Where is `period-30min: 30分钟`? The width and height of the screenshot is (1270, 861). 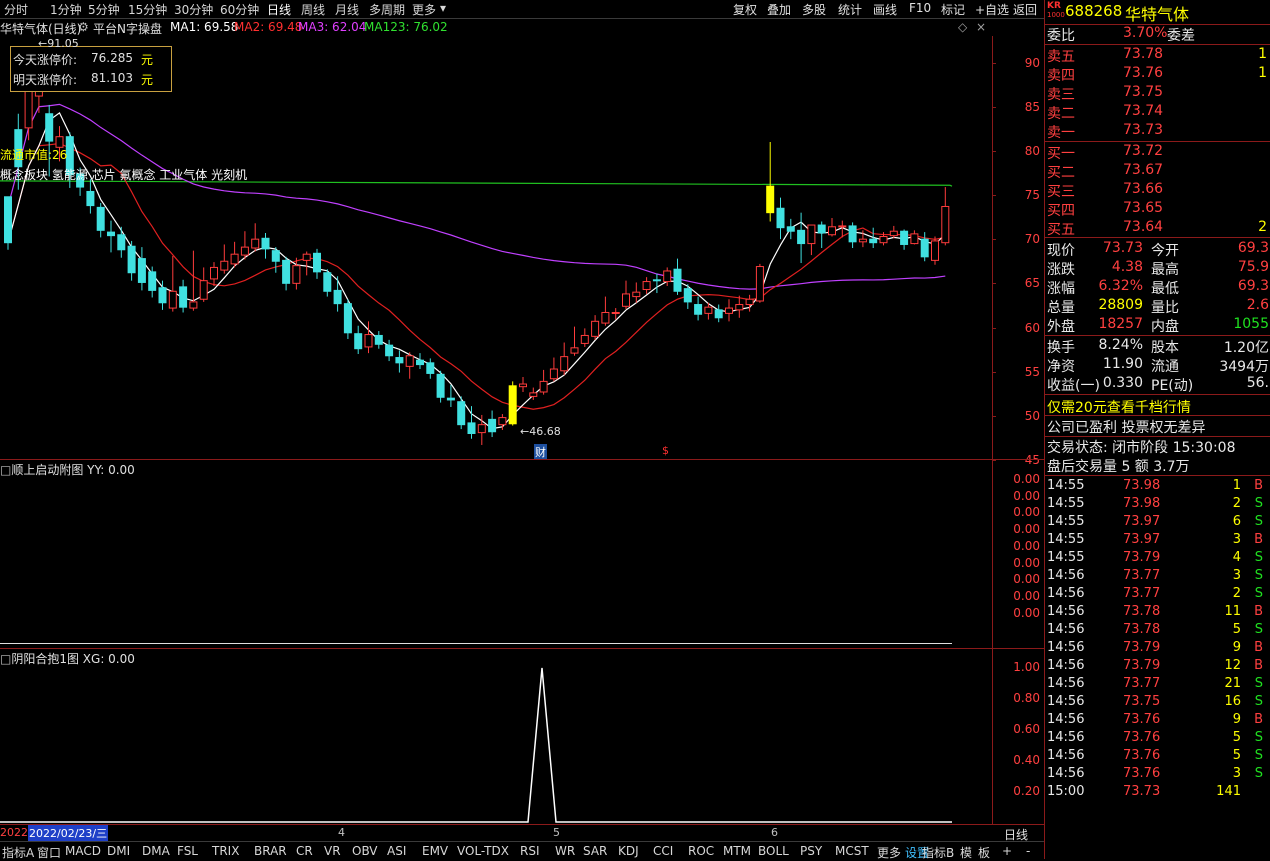 period-30min: 30分钟 is located at coordinates (193, 9).